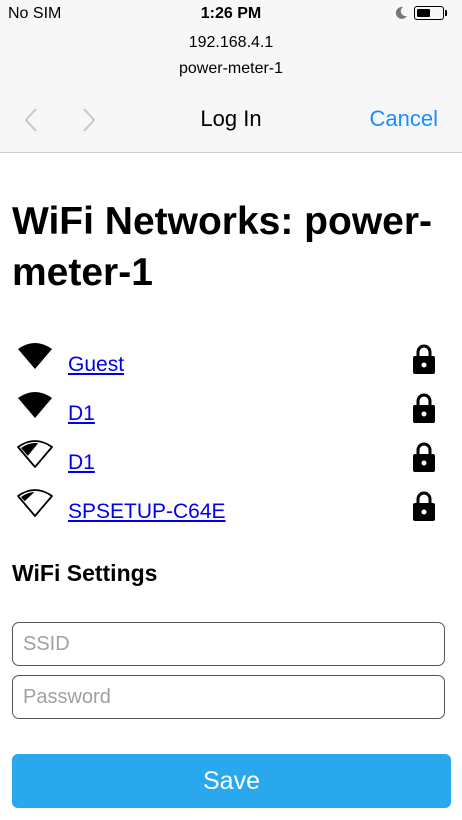 The image size is (462, 820). Describe the element at coordinates (231, 68) in the screenshot. I see `url-page-title: power-meter-1` at that location.